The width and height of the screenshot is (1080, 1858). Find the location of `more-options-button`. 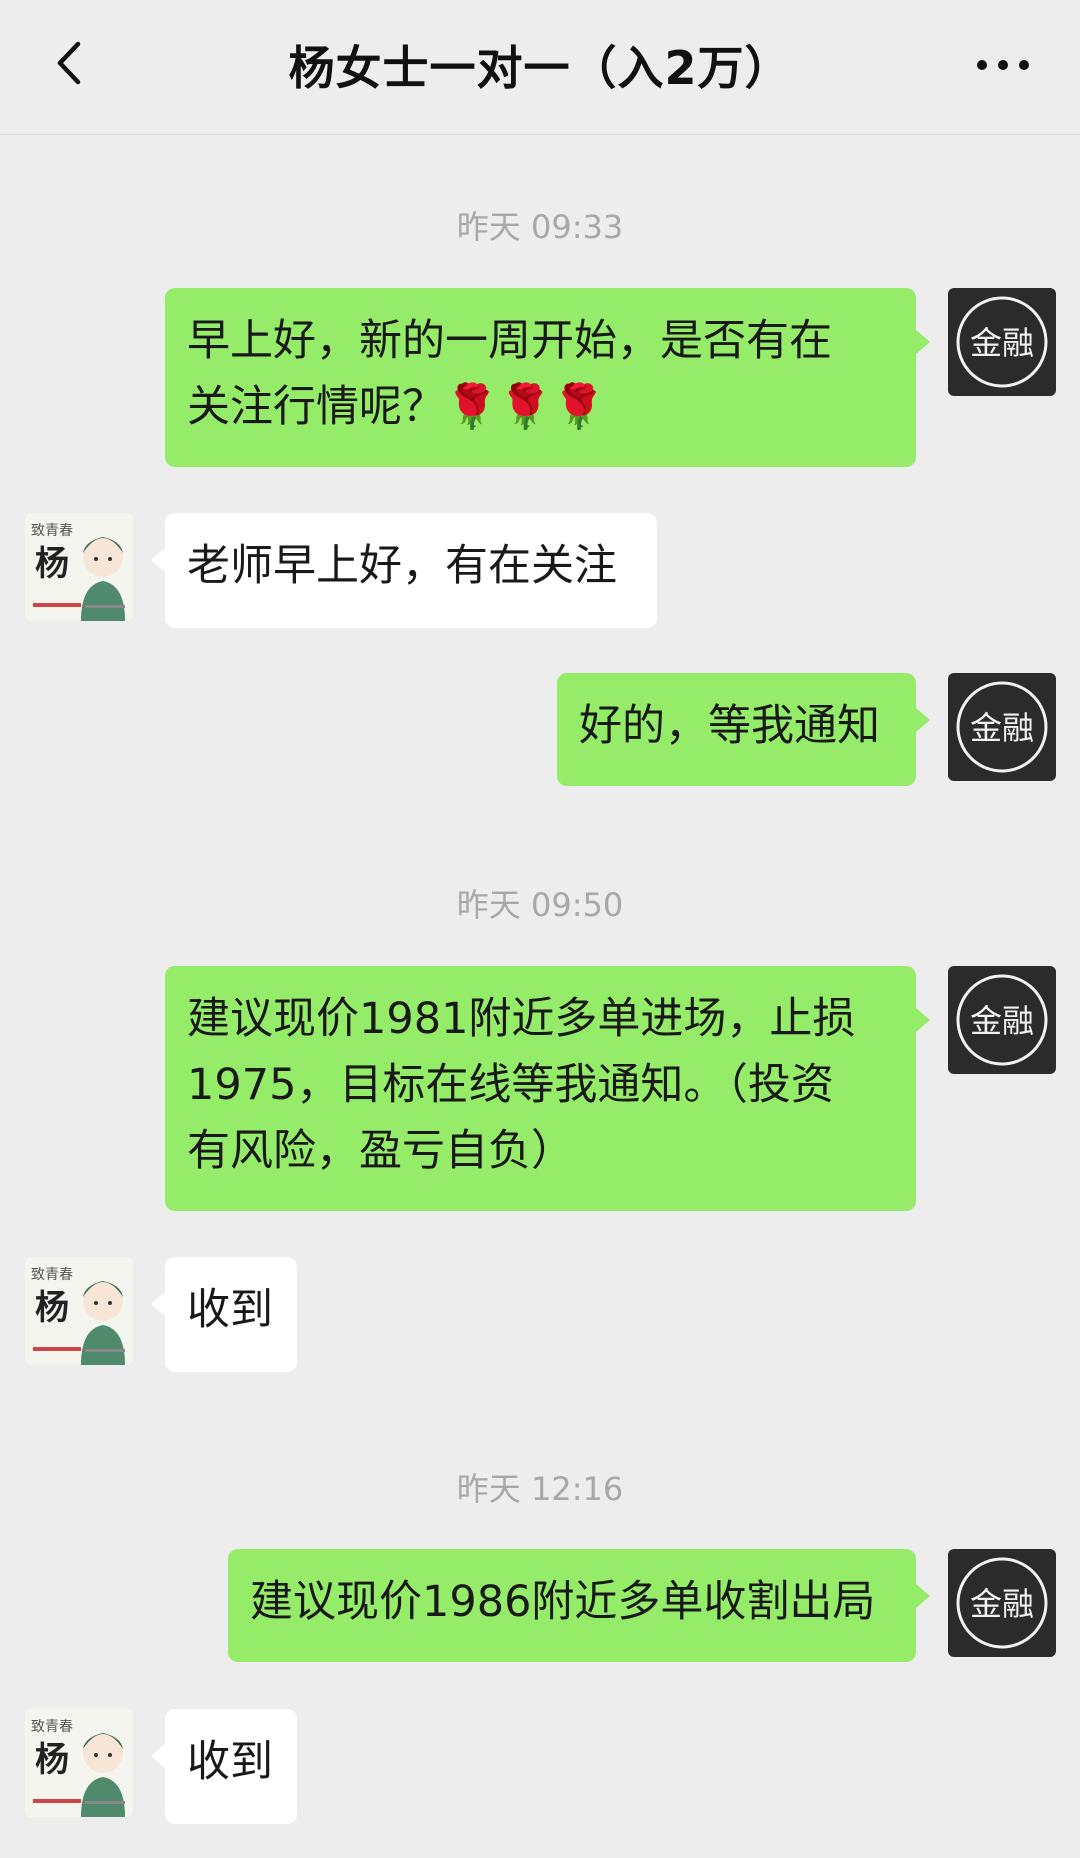

more-options-button is located at coordinates (1003, 65).